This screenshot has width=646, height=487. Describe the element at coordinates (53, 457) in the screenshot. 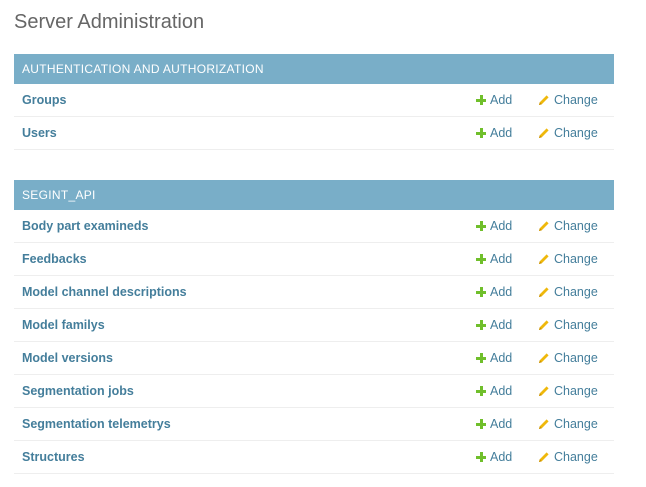

I see `model-link-structures: Structures` at that location.